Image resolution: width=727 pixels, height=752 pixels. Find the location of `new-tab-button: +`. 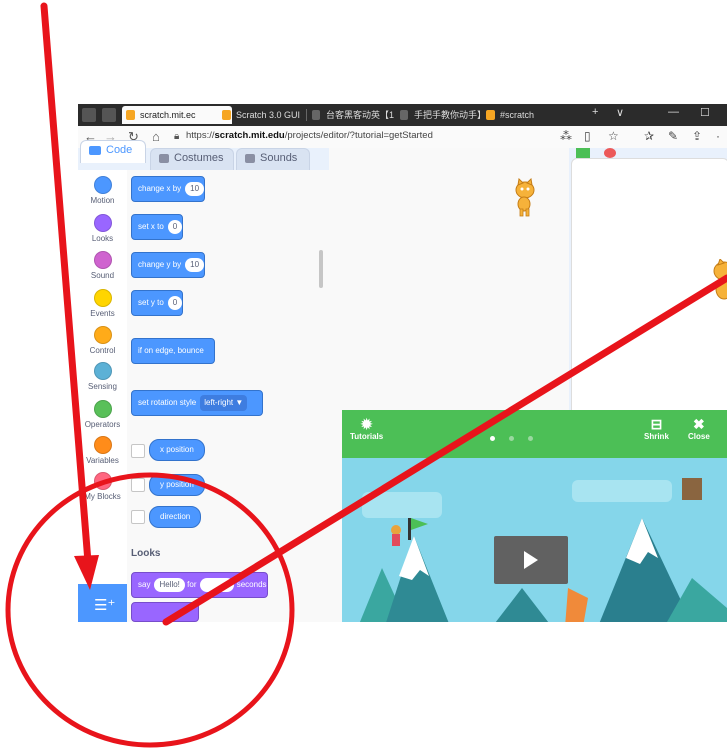

new-tab-button: + is located at coordinates (595, 112).